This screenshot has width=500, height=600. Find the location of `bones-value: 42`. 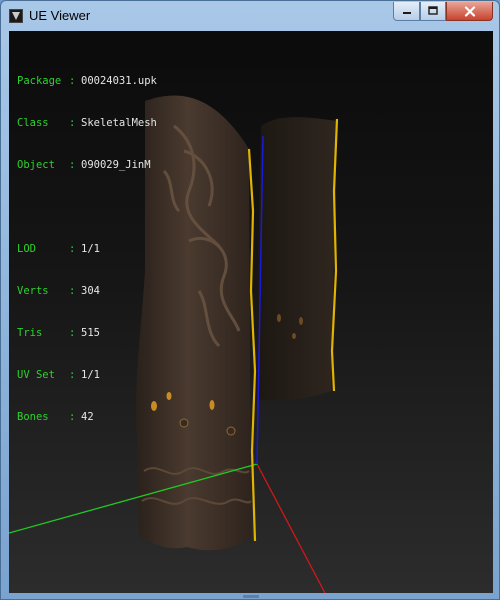

bones-value: 42 is located at coordinates (87, 417).